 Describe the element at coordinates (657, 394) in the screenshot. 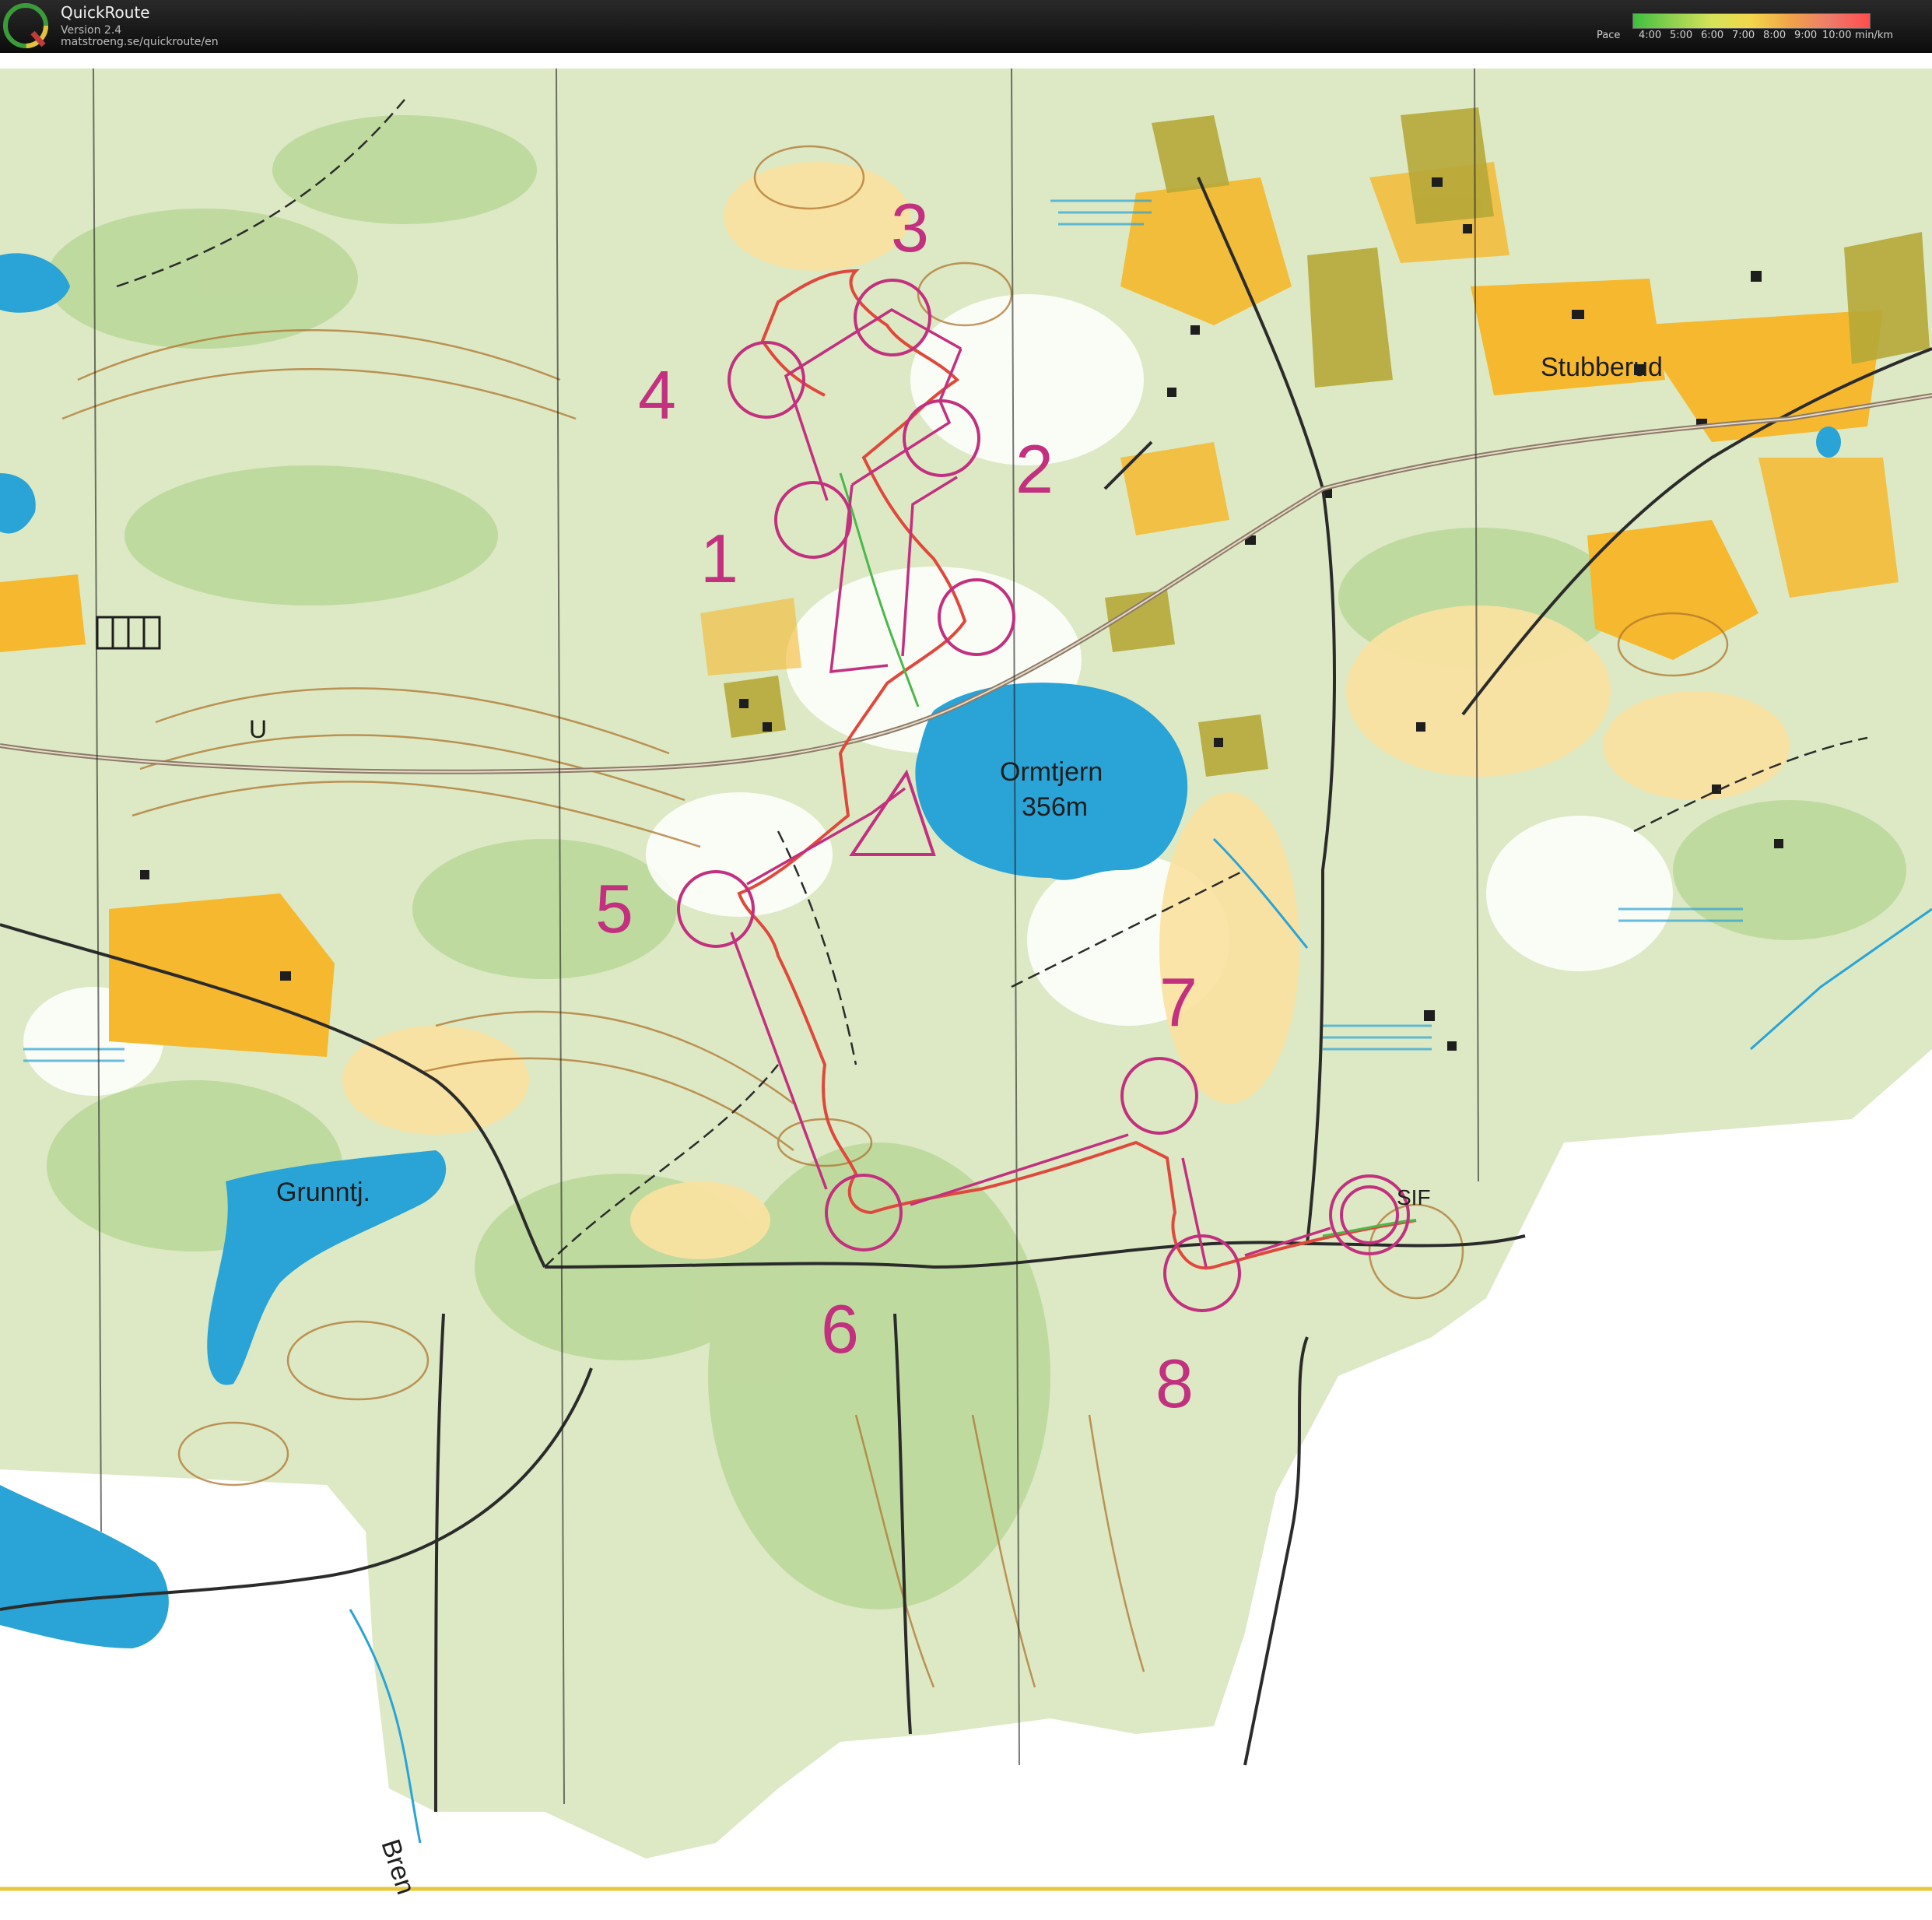

I see `control-number-4: 4` at that location.